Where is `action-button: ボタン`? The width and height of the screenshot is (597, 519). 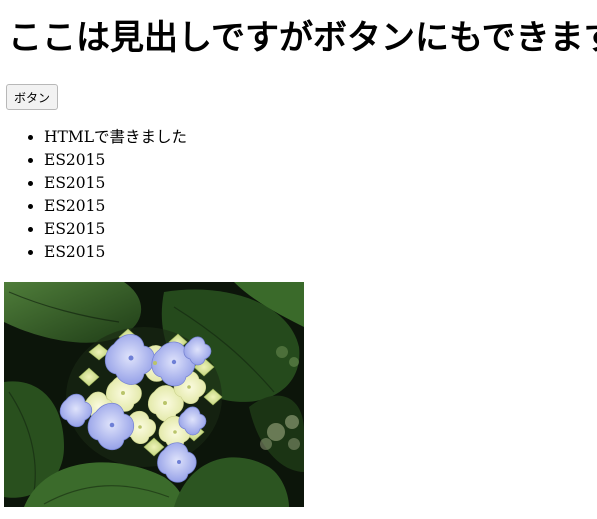
action-button: ボタン is located at coordinates (32, 97).